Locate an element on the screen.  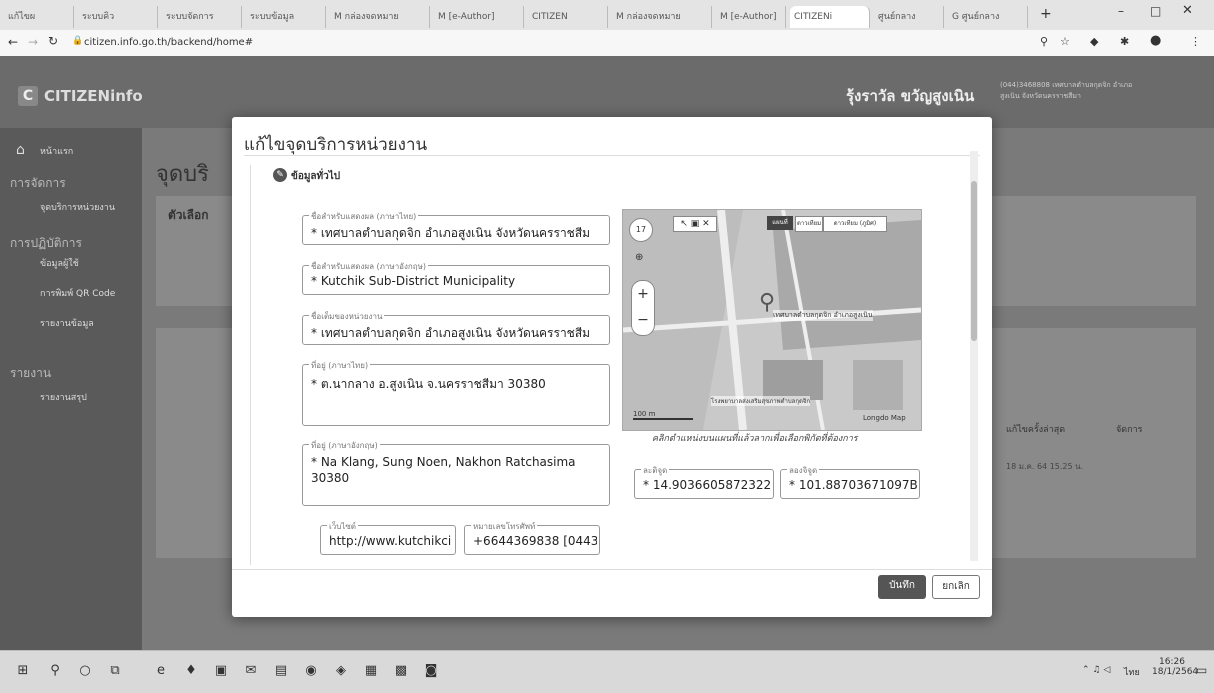
longitude-field: ลองจิจูด * 101.88703671097B is located at coordinates (850, 481).